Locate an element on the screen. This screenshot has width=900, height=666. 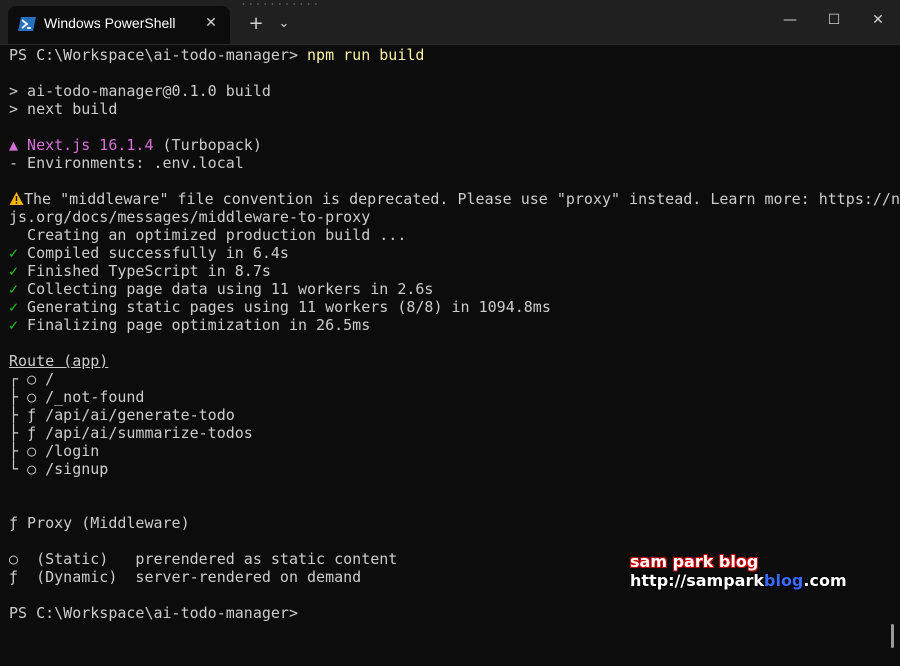
close-window-button: ✕ is located at coordinates (878, 20).